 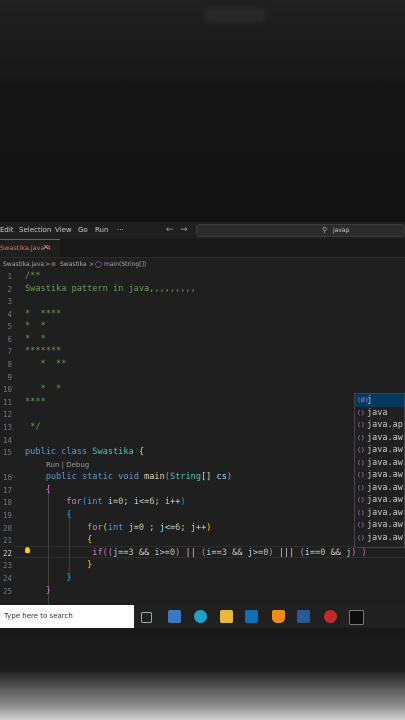 I want to click on line-number: 4, so click(x=9, y=314).